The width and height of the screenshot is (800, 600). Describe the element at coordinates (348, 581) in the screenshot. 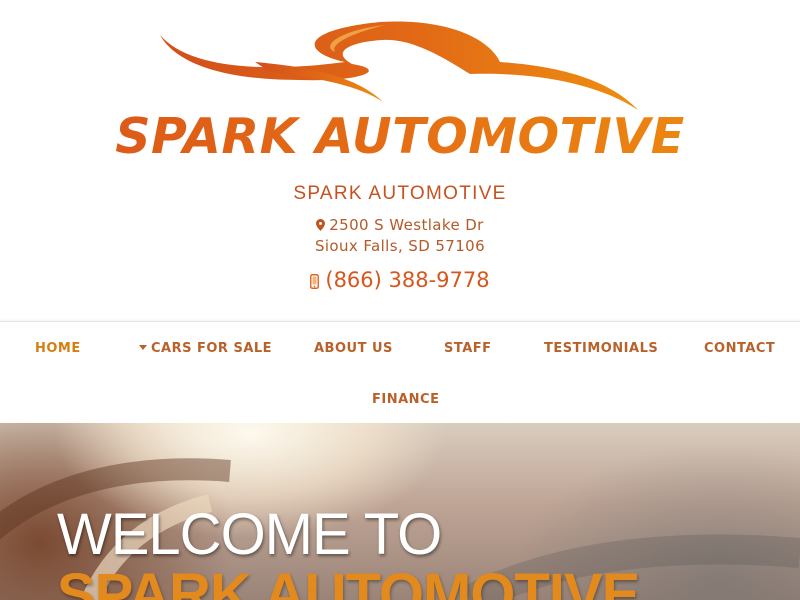

I see `hero-subheading: SPARK AUTOMOTIVE` at that location.